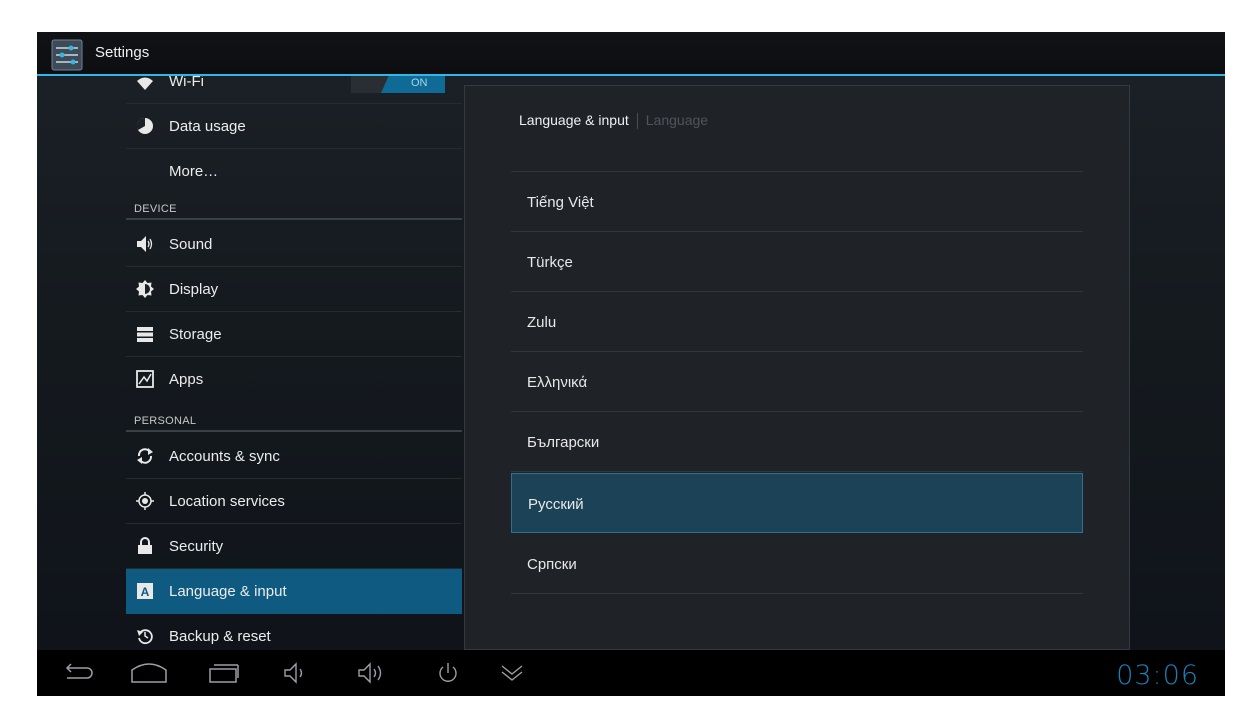  Describe the element at coordinates (556, 504) in the screenshot. I see `language-label: Русский` at that location.